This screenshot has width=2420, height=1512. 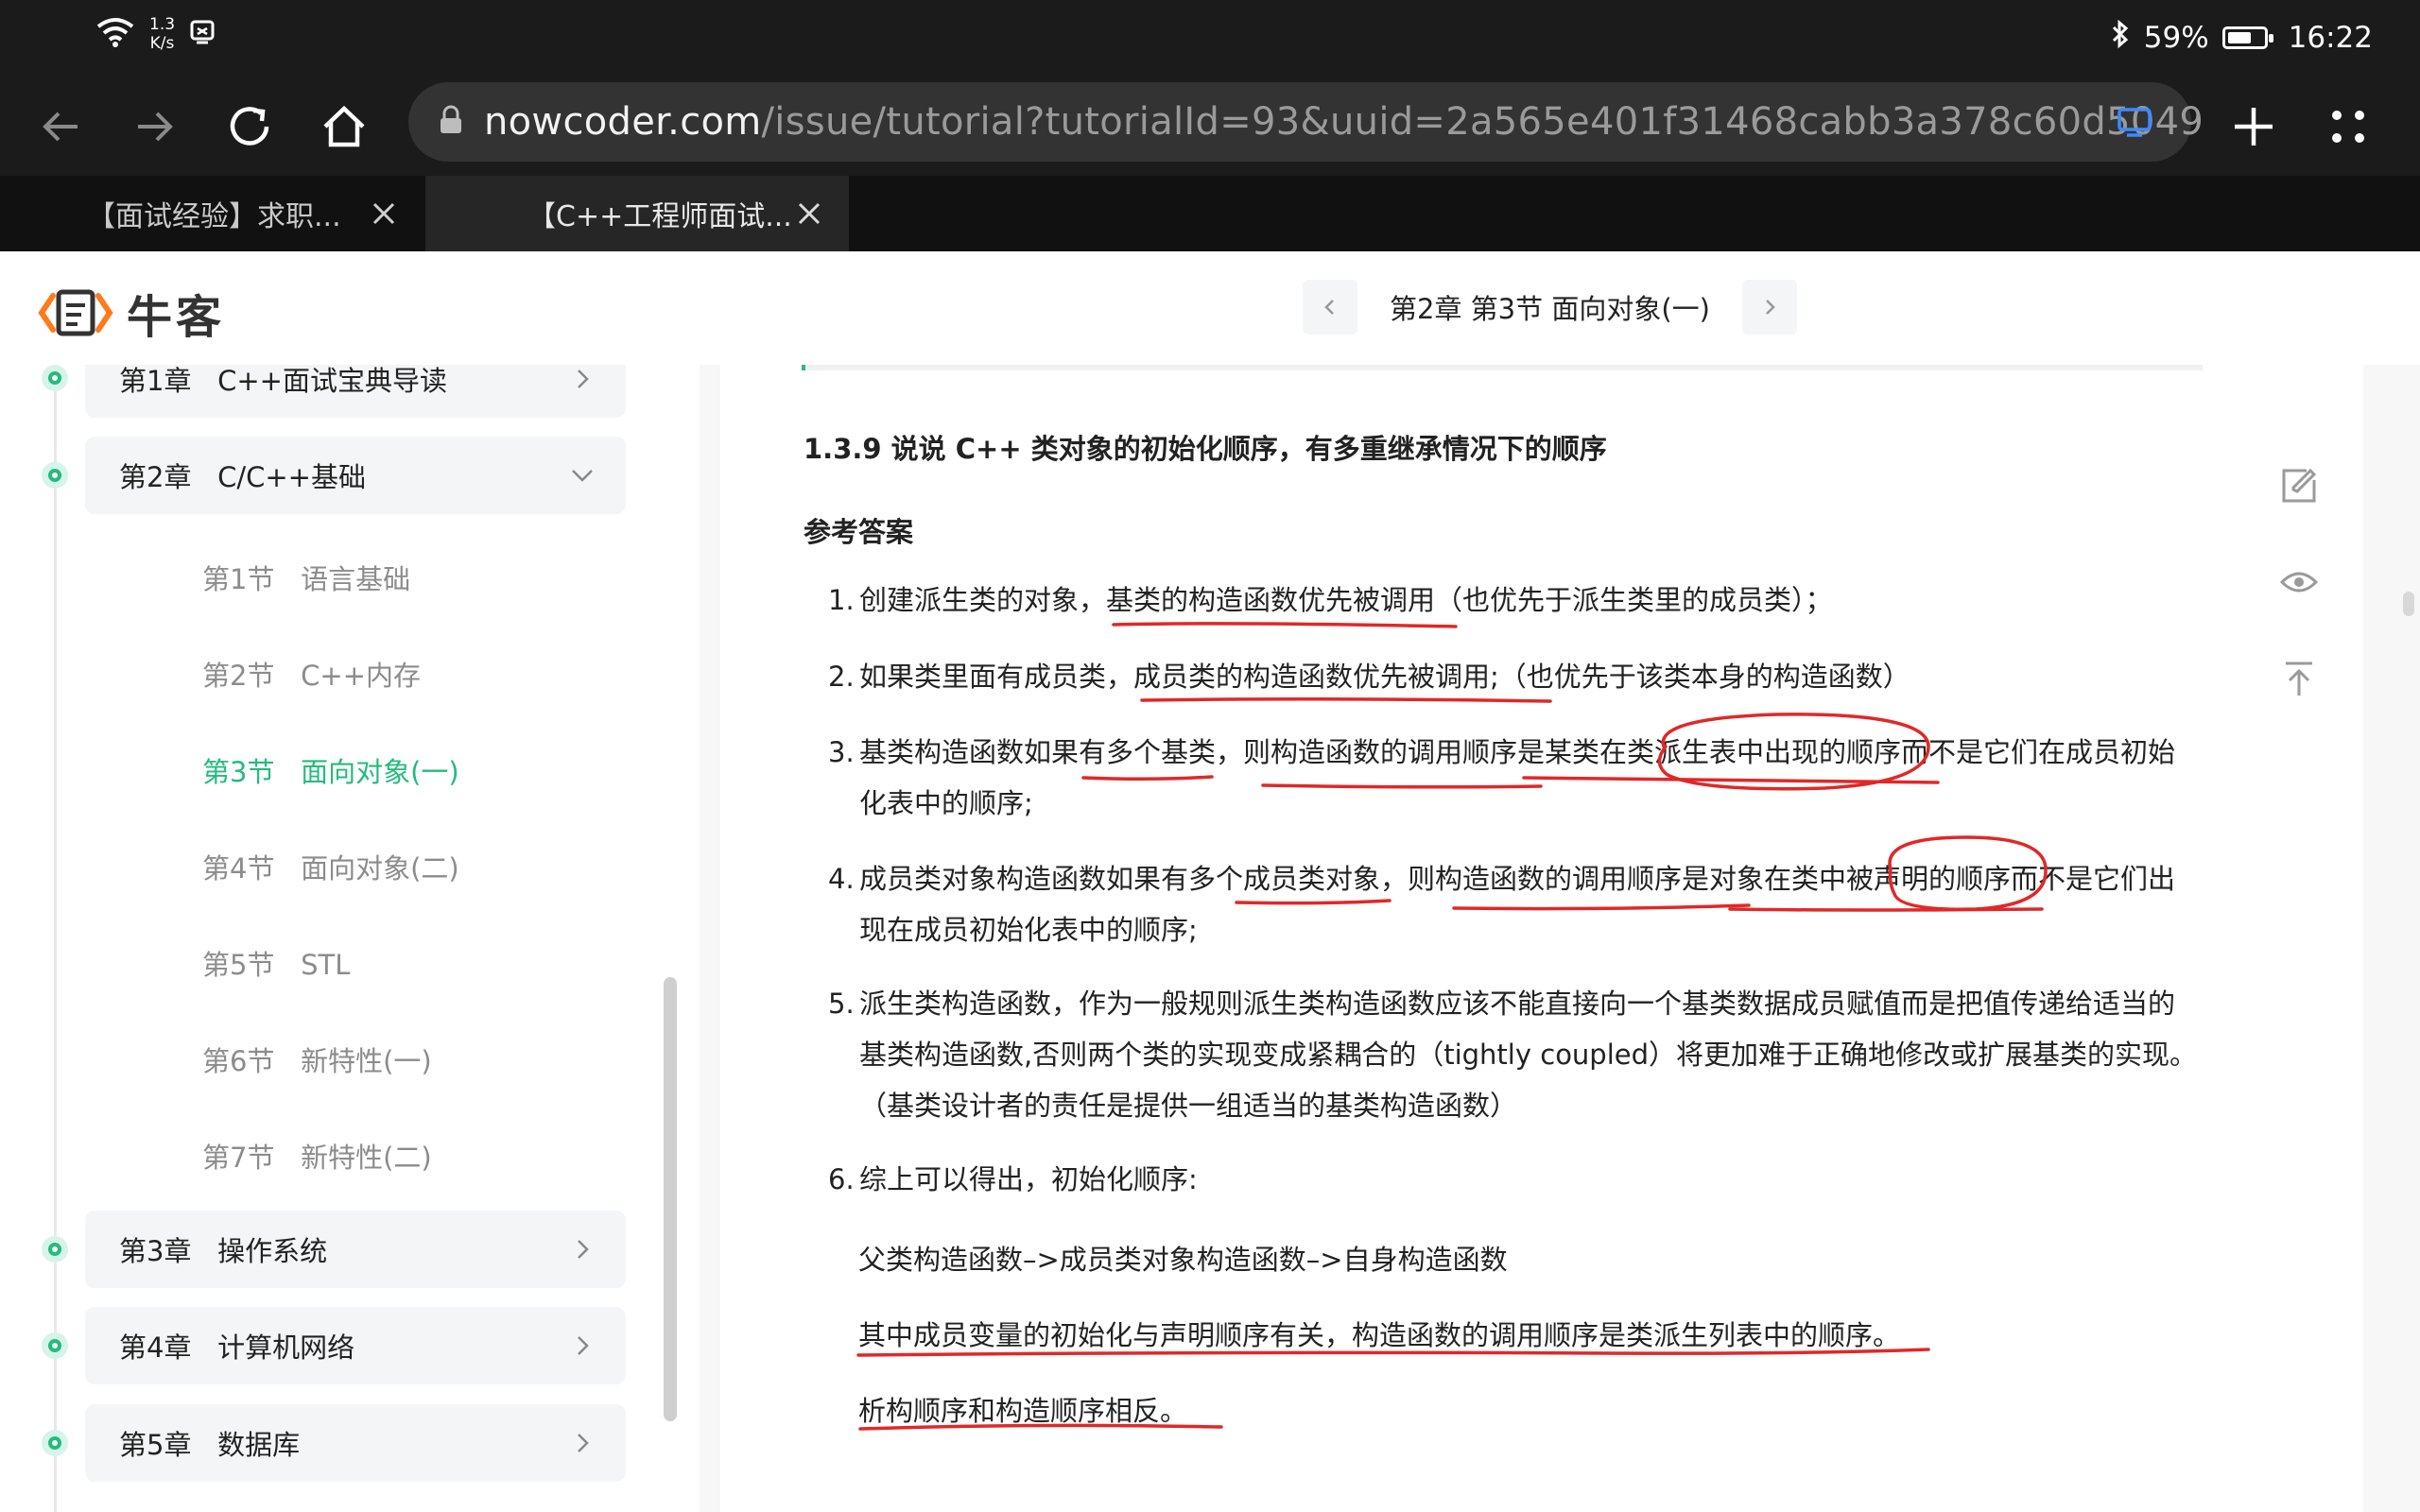 What do you see at coordinates (1183, 1260) in the screenshot?
I see `summary-line-1: 父类构造函数–>成员类对象构造函数–>自身构造函数` at bounding box center [1183, 1260].